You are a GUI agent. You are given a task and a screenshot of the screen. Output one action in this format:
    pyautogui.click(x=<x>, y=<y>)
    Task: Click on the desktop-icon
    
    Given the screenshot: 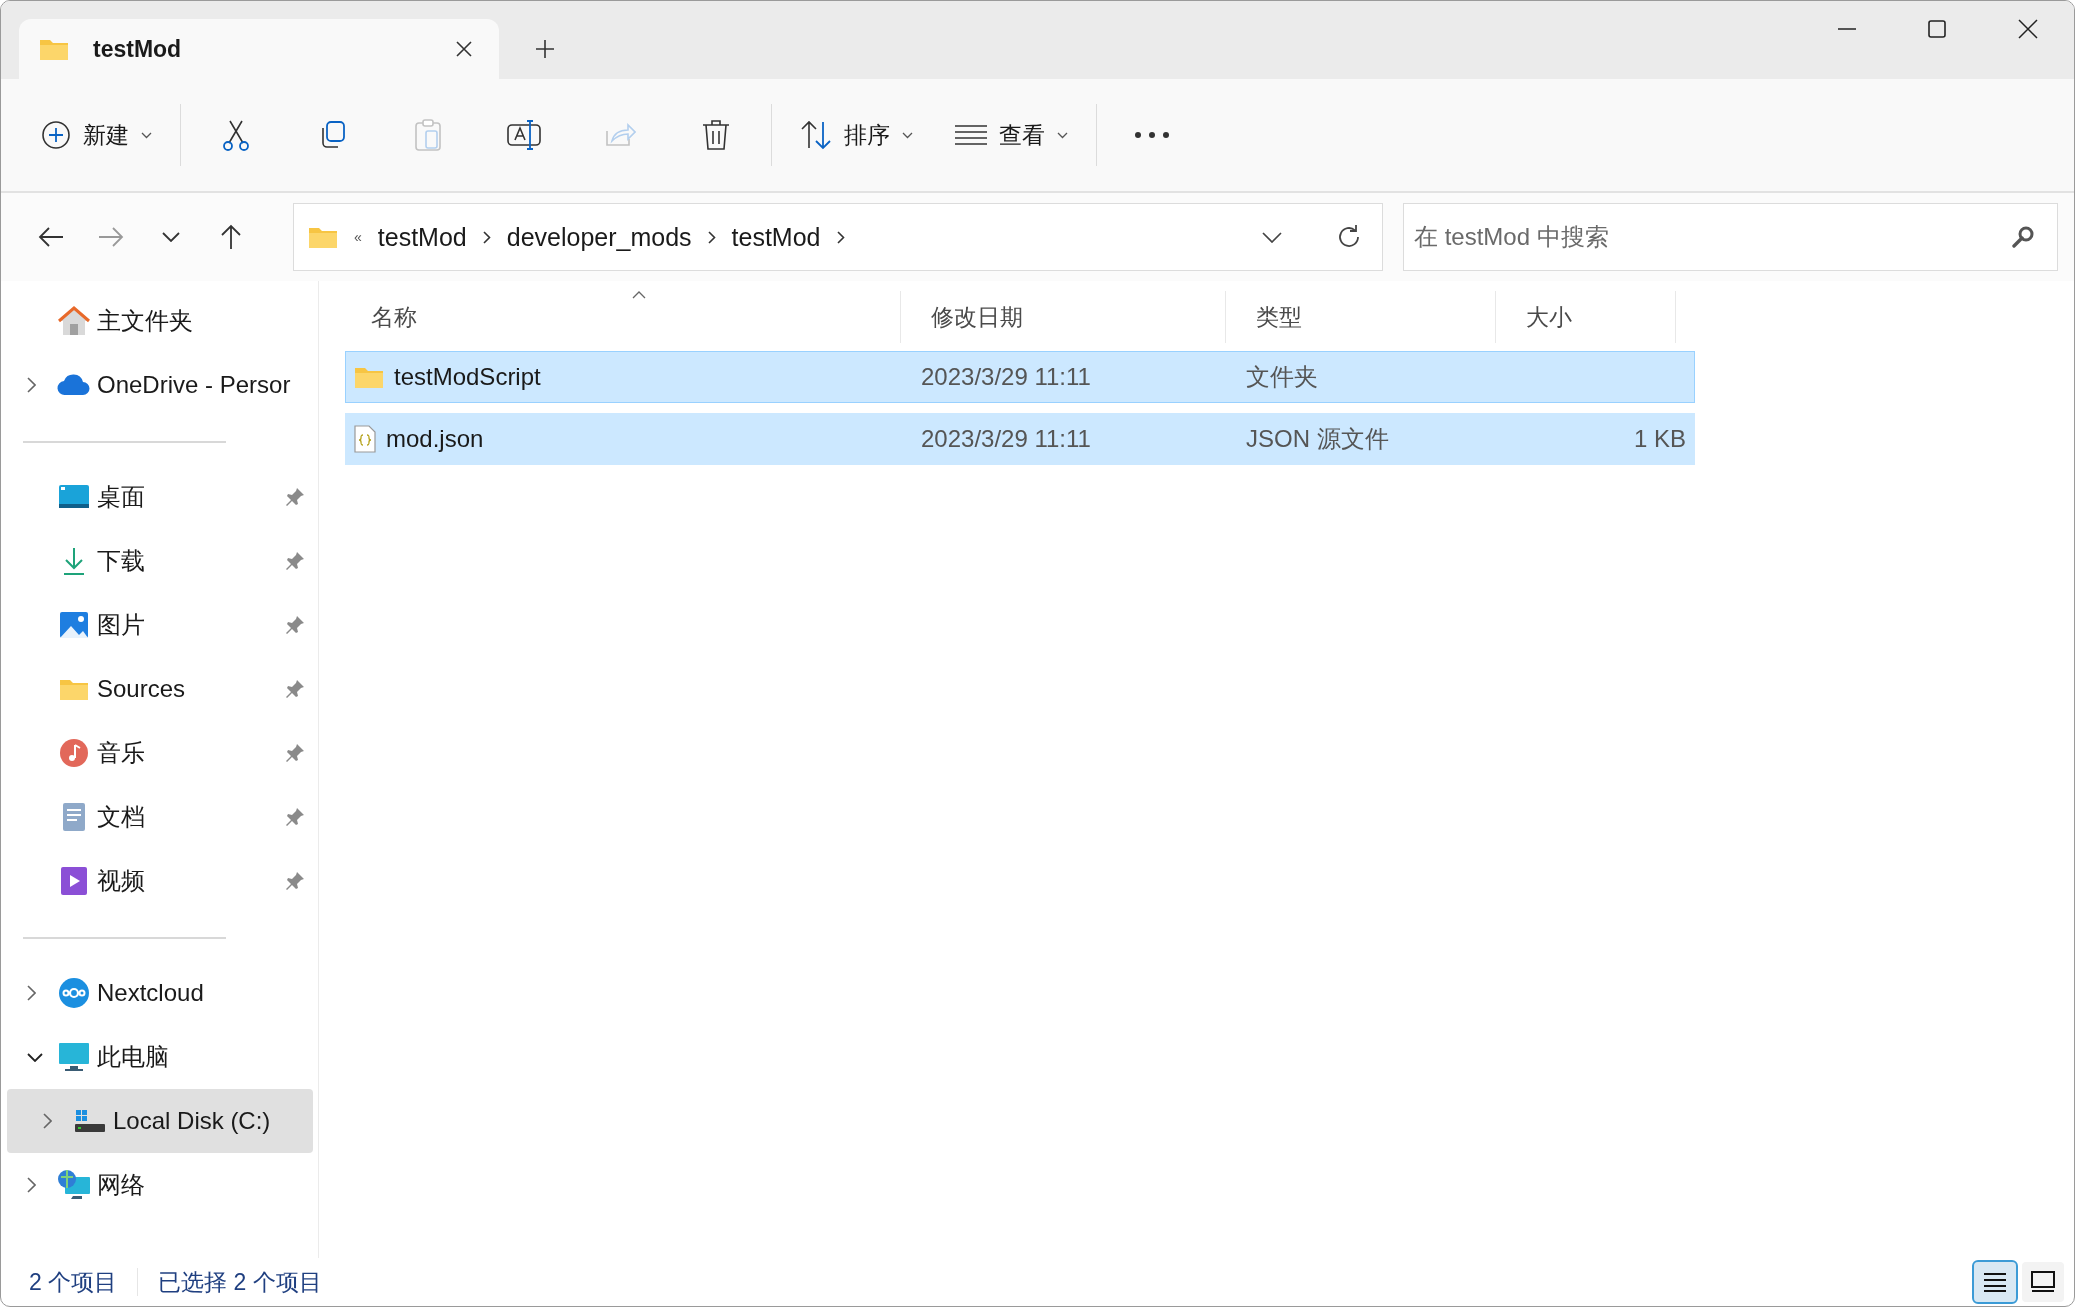 What is the action you would take?
    pyautogui.click(x=74, y=497)
    